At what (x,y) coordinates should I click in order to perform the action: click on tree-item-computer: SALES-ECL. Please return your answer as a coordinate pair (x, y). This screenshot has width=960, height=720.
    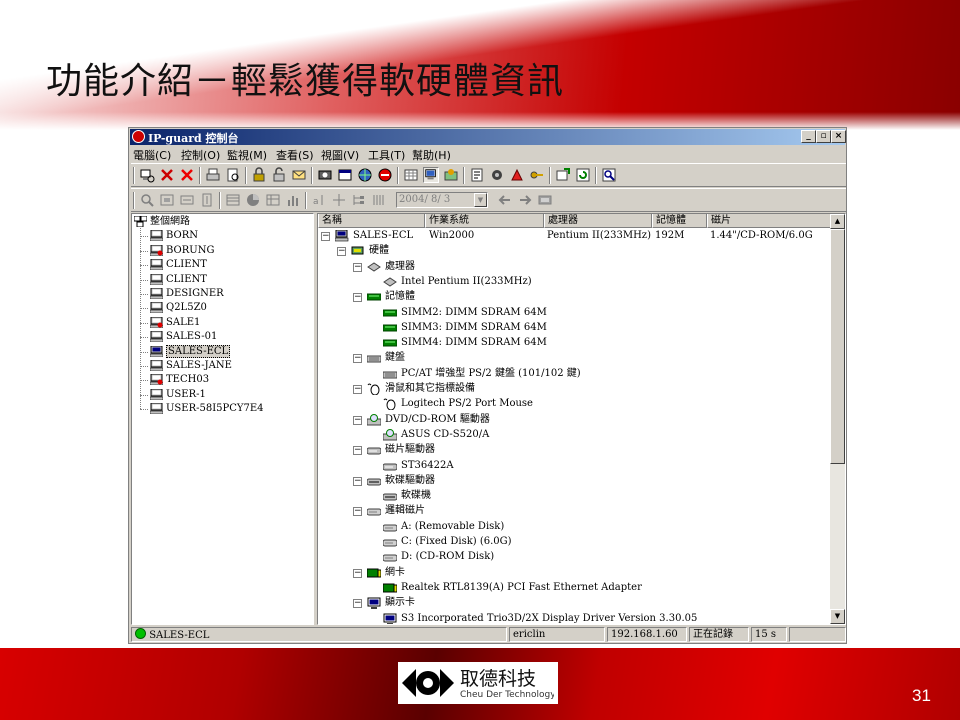
    Looking at the image, I should click on (185, 351).